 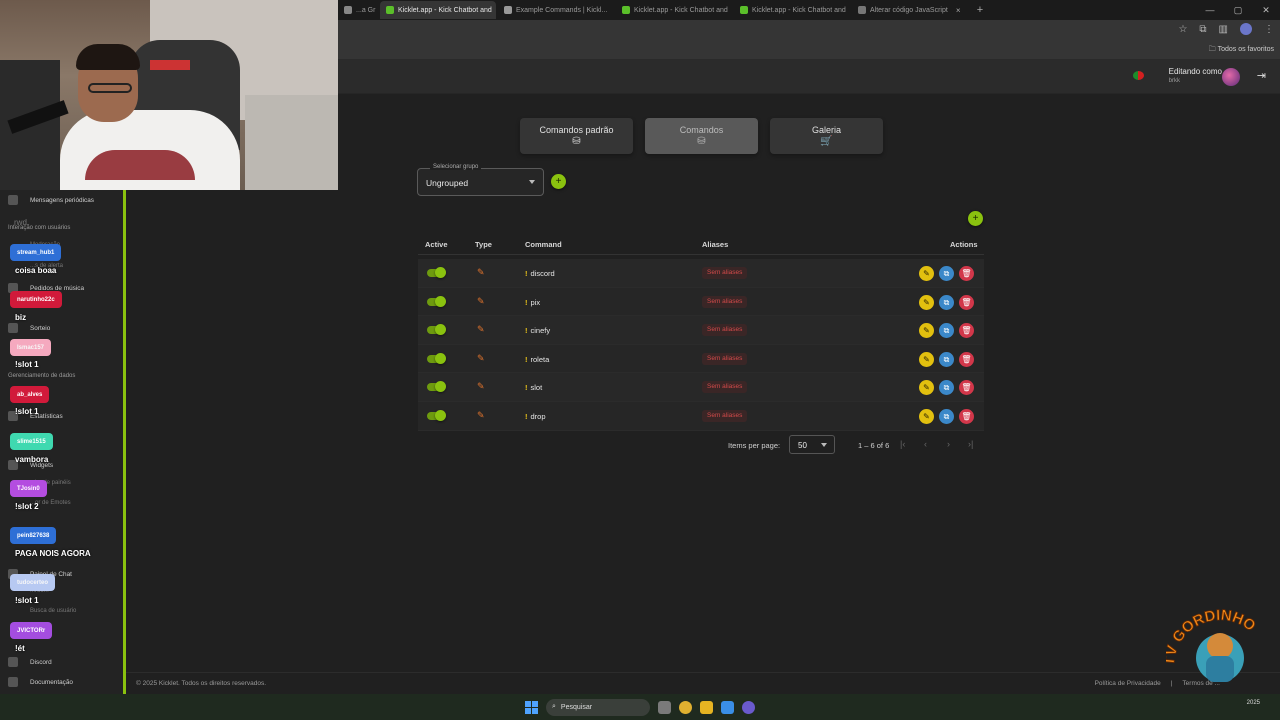 What do you see at coordinates (526, 302) in the screenshot?
I see `command-prefix: !` at bounding box center [526, 302].